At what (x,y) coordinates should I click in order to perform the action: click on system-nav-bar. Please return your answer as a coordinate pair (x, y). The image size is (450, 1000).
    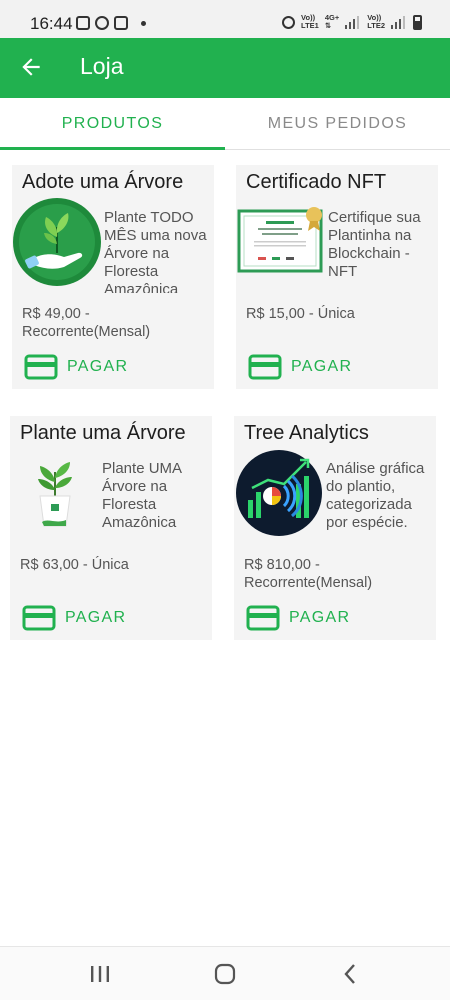
    Looking at the image, I should click on (225, 973).